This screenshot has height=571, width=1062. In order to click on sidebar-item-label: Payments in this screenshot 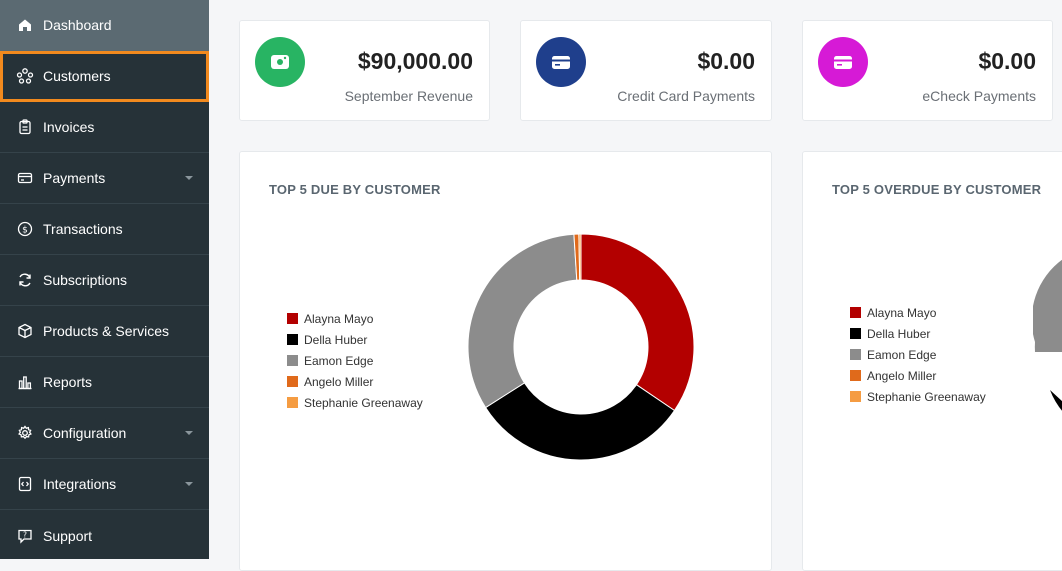, I will do `click(74, 178)`.